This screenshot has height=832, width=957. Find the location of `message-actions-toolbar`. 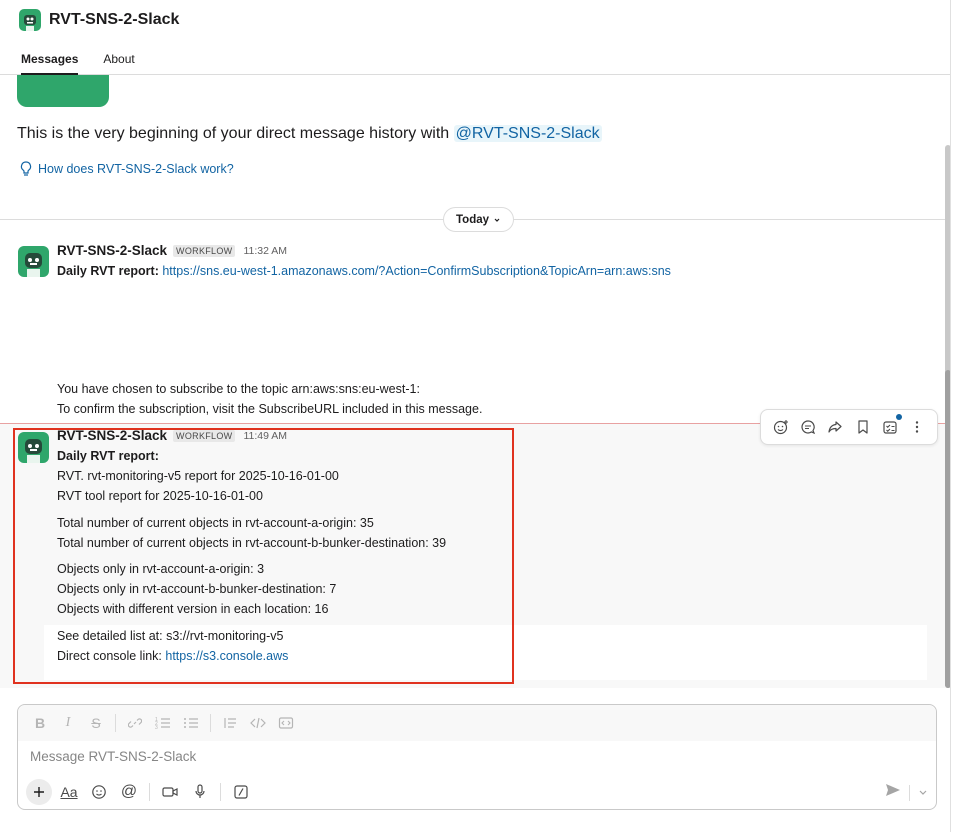

message-actions-toolbar is located at coordinates (849, 427).